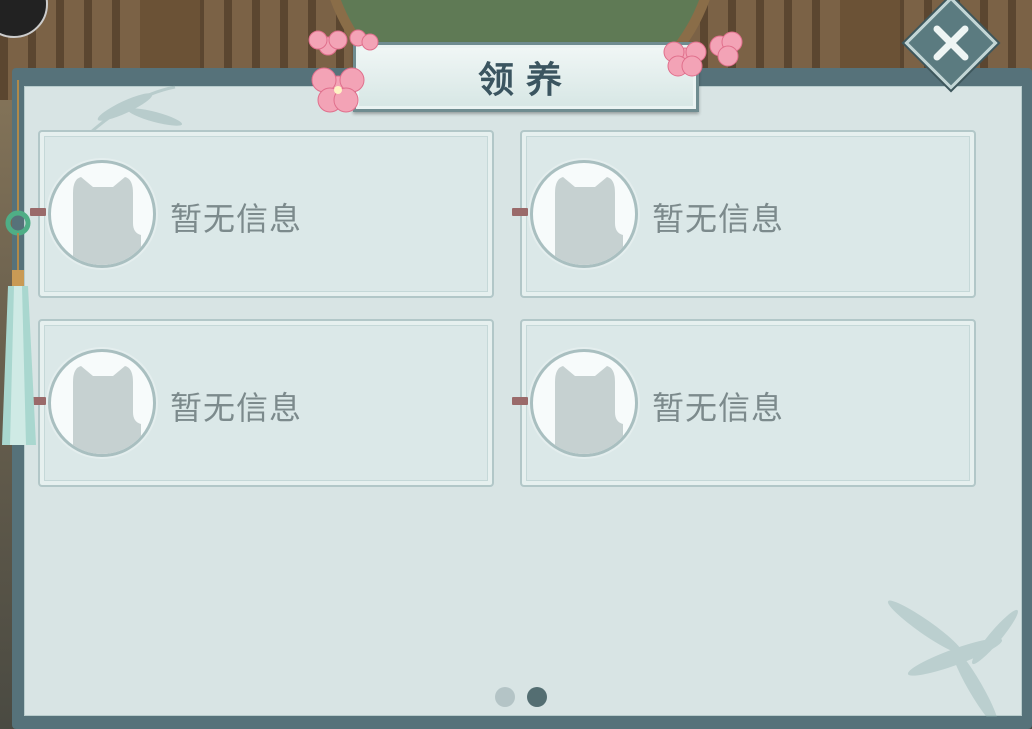 The height and width of the screenshot is (729, 1032). Describe the element at coordinates (19, 262) in the screenshot. I see `jade-tassel-icon` at that location.